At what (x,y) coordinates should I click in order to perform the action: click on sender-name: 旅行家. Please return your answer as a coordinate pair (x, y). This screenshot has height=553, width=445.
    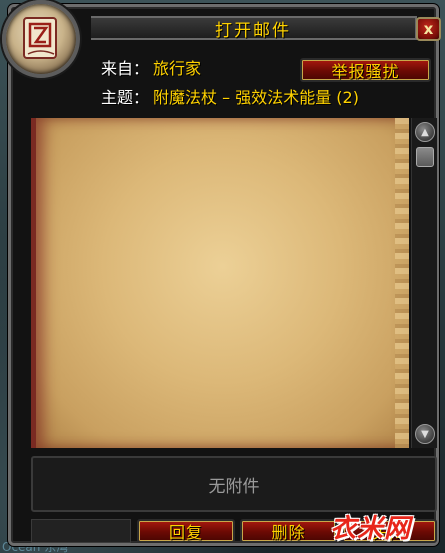
    Looking at the image, I should click on (177, 68).